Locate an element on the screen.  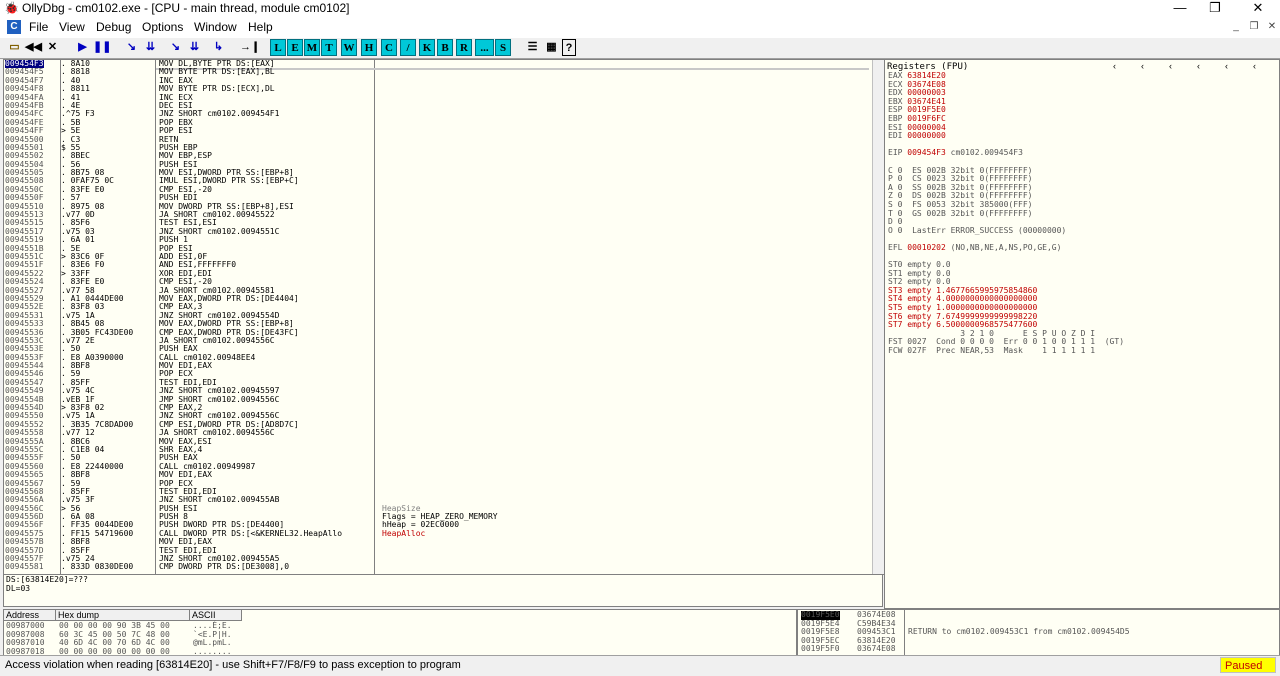
restore-button: ❐ is located at coordinates (1215, 8).